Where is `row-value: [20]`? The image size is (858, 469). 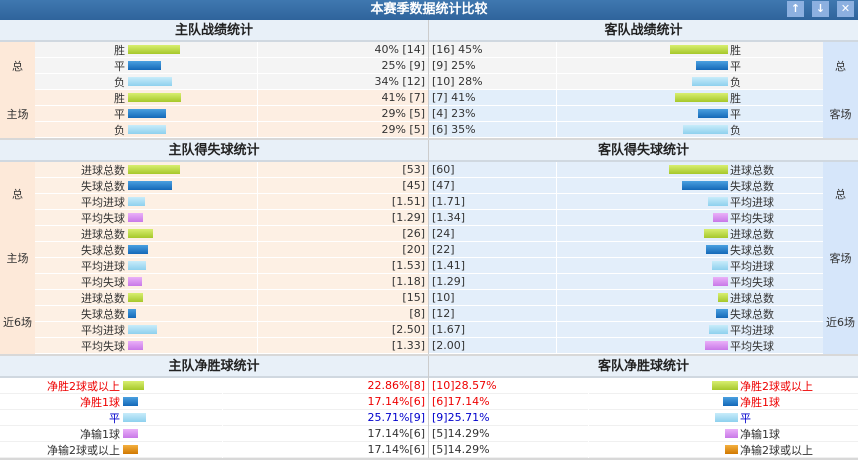 row-value: [20] is located at coordinates (413, 249).